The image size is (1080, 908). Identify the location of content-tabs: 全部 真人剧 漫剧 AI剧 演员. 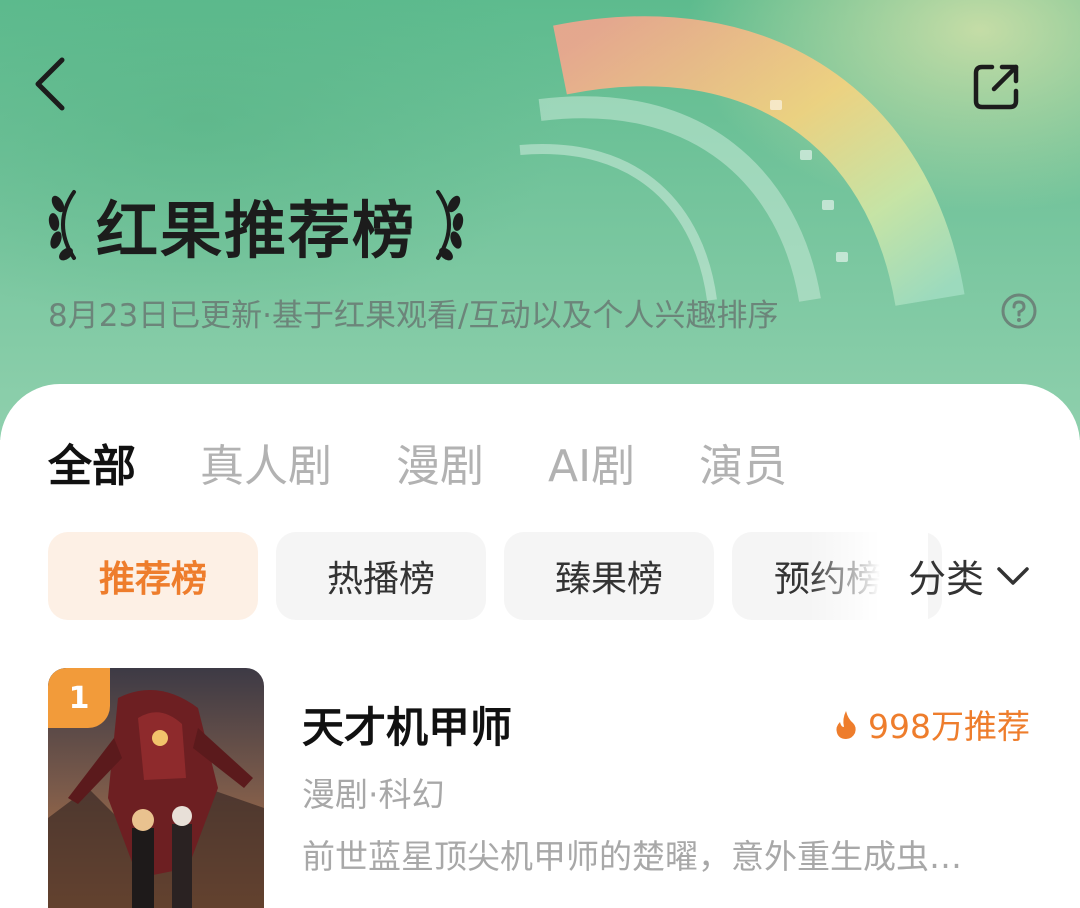
(449, 462).